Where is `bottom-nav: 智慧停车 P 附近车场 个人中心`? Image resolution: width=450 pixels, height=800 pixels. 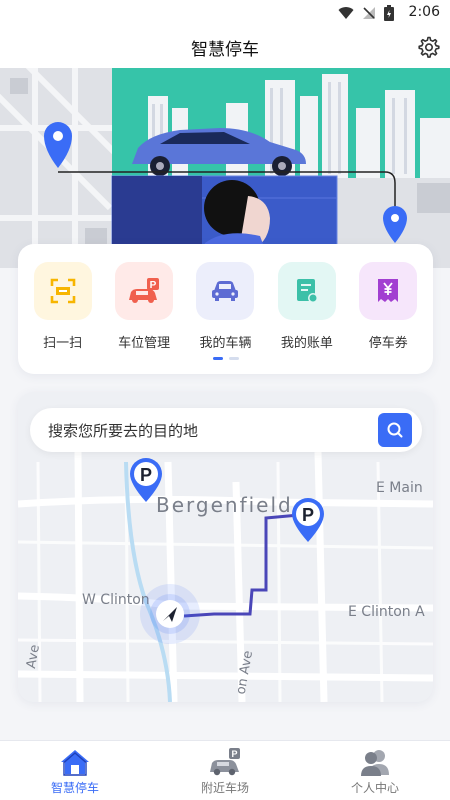 bottom-nav: 智慧停车 P 附近车场 个人中心 is located at coordinates (225, 770).